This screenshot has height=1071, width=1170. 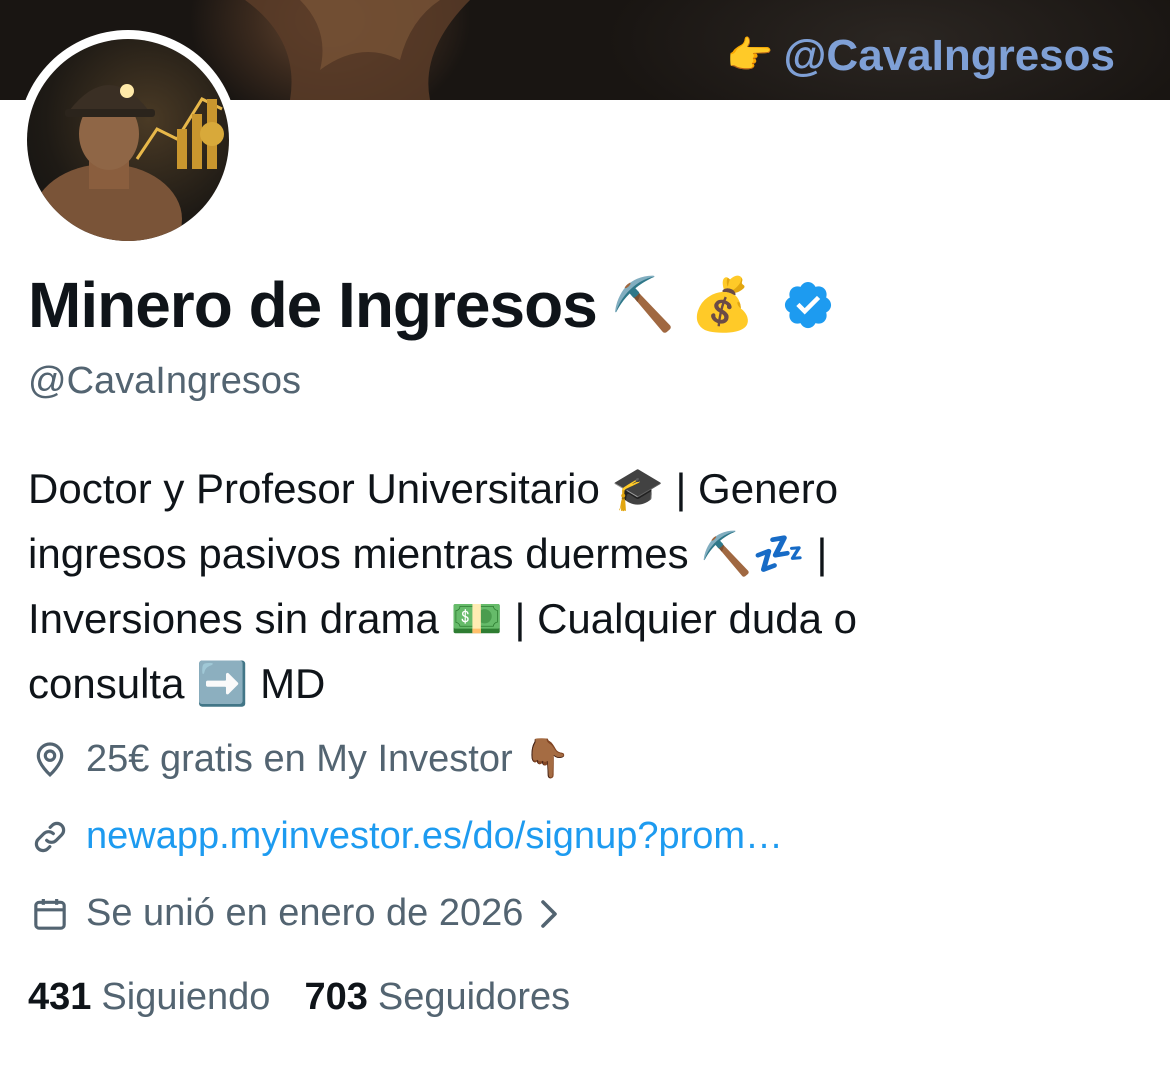 I want to click on joined-row: Se unió en enero de 2026, so click(x=295, y=913).